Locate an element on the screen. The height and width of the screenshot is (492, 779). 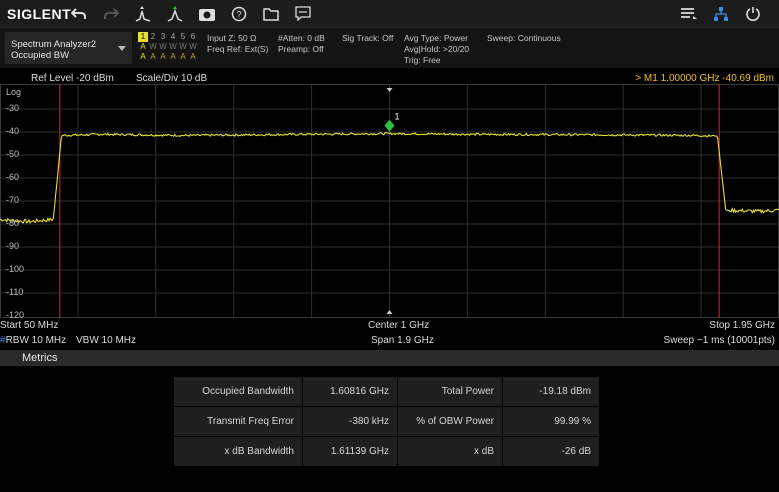
y-tick-label: -40 is located at coordinates (13, 131).